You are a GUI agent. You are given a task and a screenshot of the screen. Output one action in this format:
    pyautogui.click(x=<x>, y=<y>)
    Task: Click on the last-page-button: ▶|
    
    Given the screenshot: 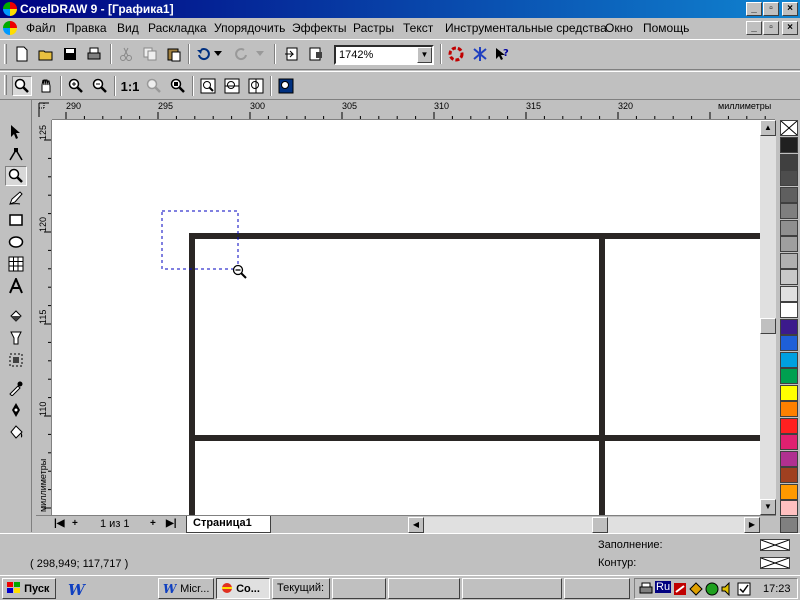 What is the action you would take?
    pyautogui.click(x=171, y=523)
    